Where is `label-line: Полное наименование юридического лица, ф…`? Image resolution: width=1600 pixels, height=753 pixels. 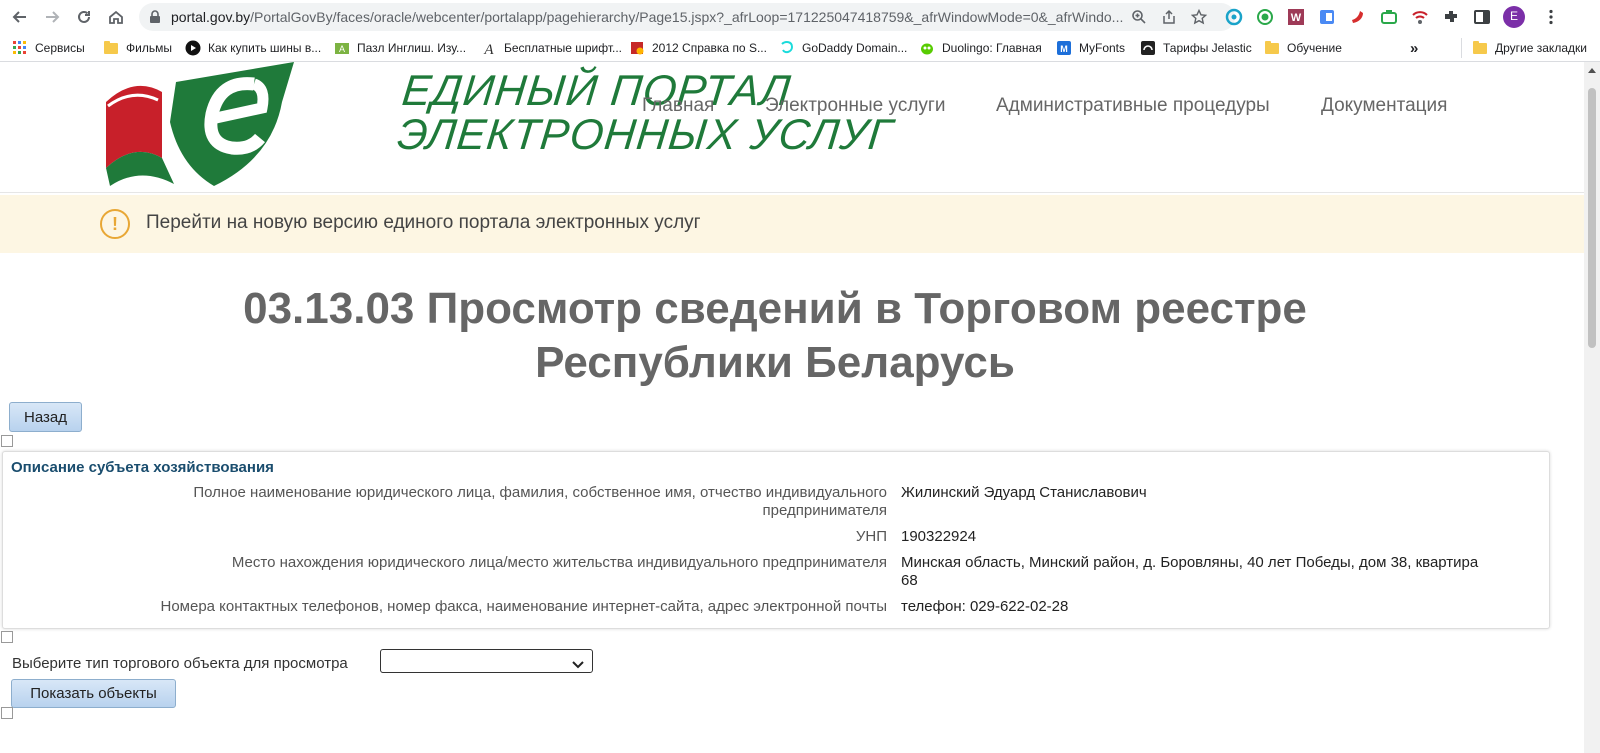
label-line: Полное наименование юридического лица, ф… is located at coordinates (540, 492).